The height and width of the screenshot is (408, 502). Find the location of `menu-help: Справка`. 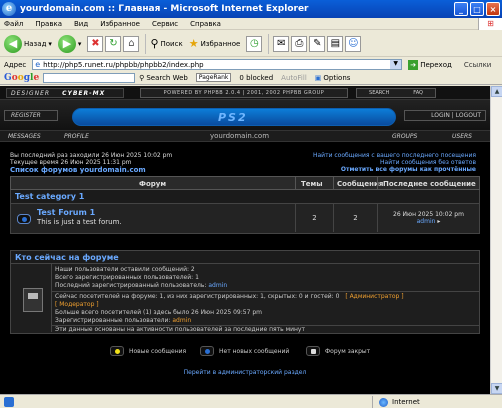

menu-help: Справка is located at coordinates (205, 24).